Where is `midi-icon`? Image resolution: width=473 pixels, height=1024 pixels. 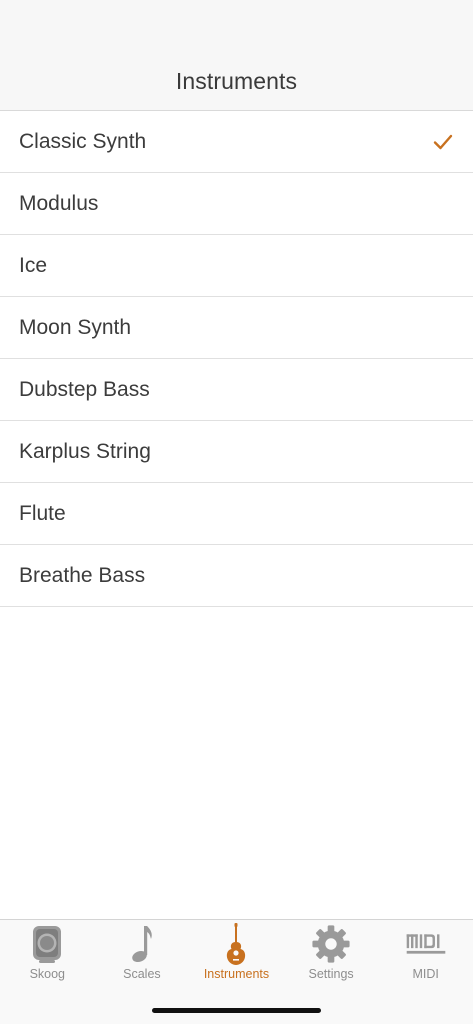
midi-icon is located at coordinates (426, 944).